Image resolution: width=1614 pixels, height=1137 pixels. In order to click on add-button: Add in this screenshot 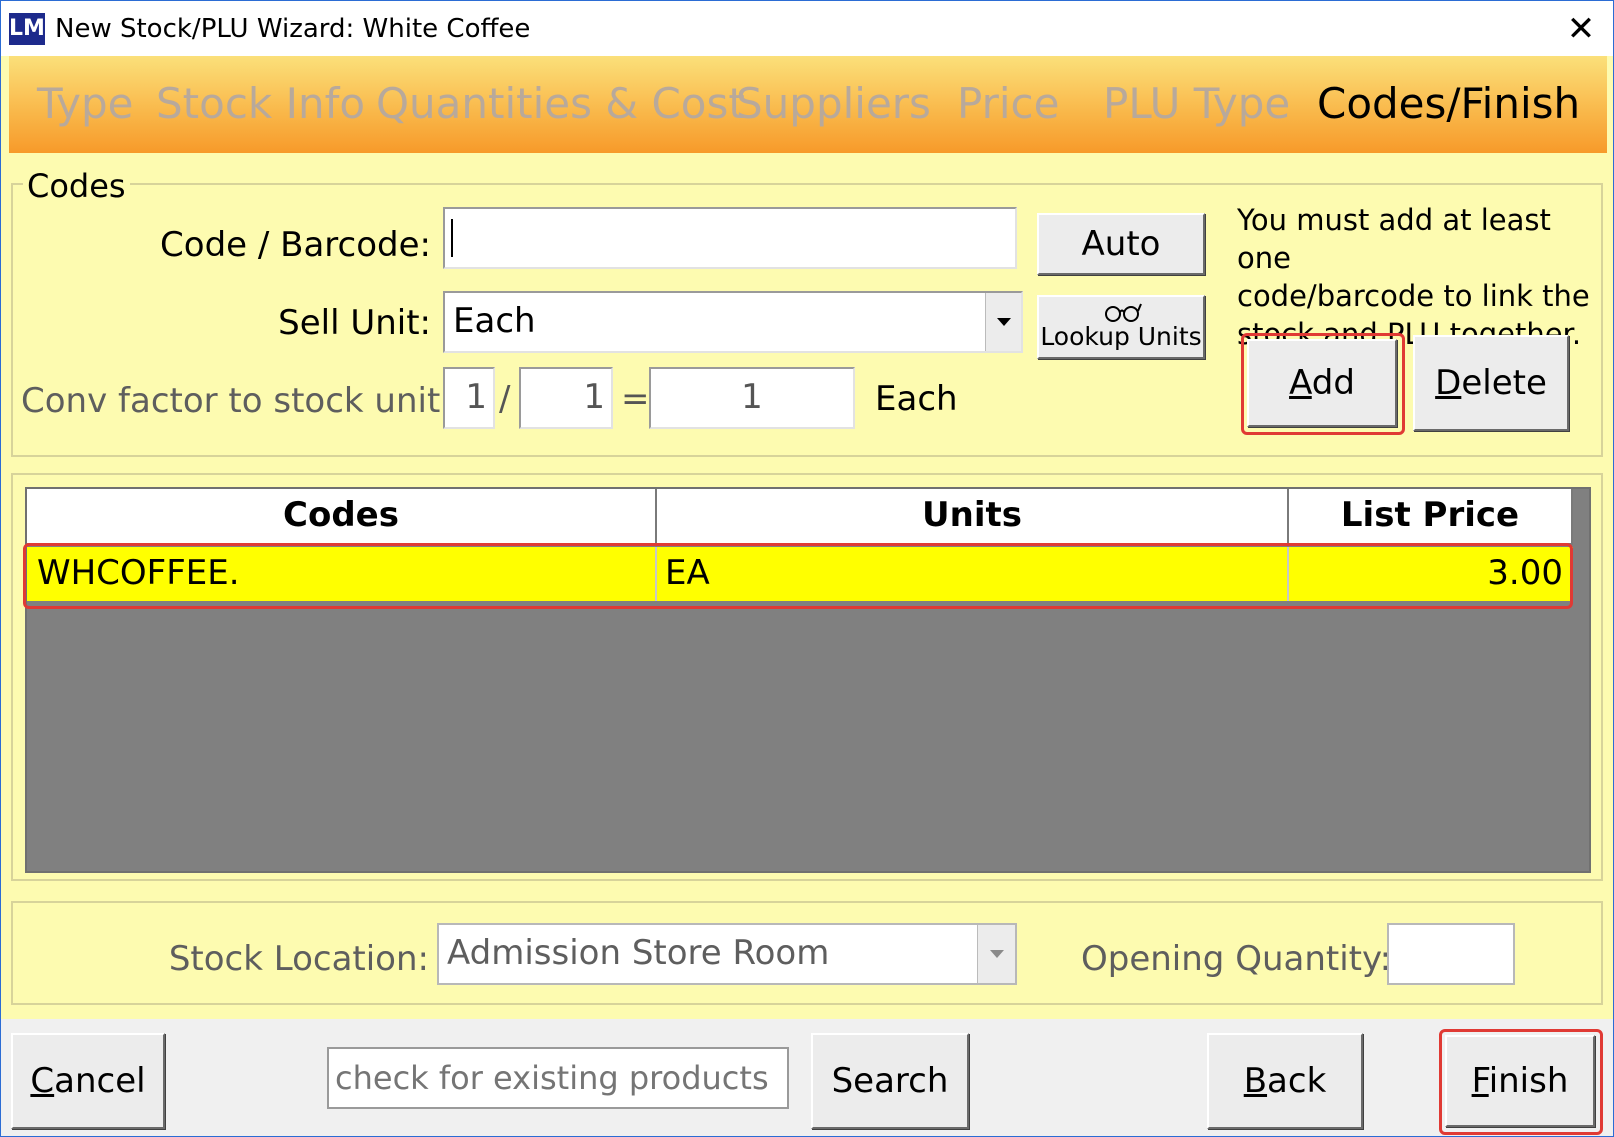, I will do `click(1322, 383)`.